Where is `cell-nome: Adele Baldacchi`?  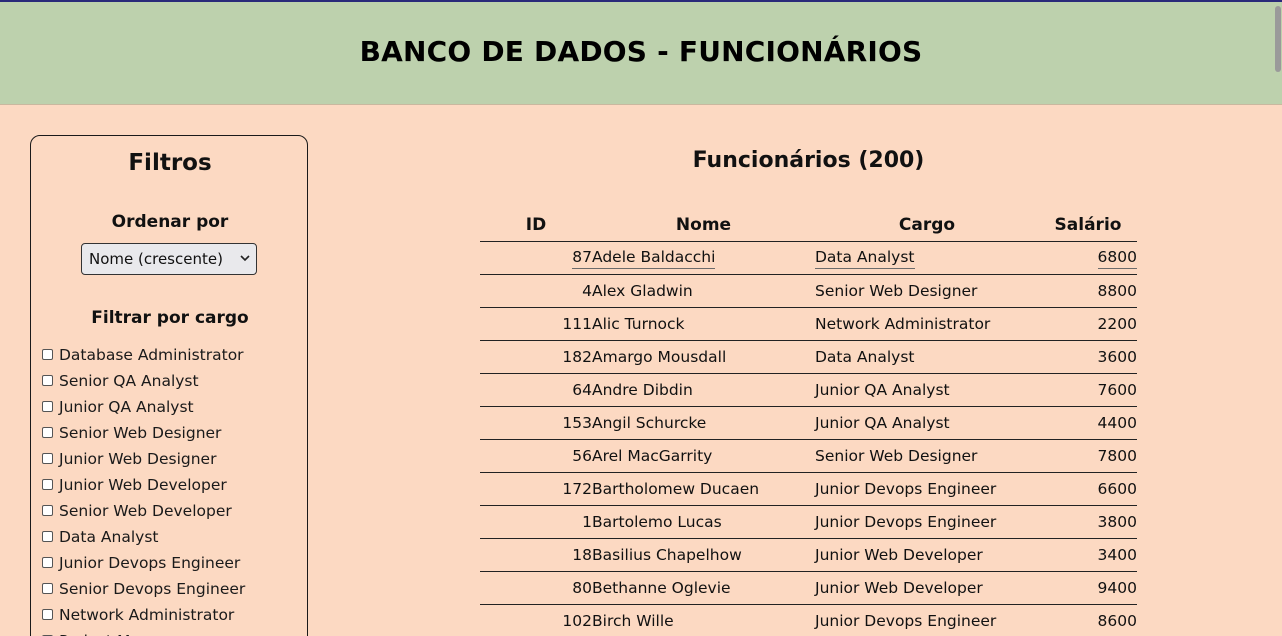 cell-nome: Adele Baldacchi is located at coordinates (703, 258).